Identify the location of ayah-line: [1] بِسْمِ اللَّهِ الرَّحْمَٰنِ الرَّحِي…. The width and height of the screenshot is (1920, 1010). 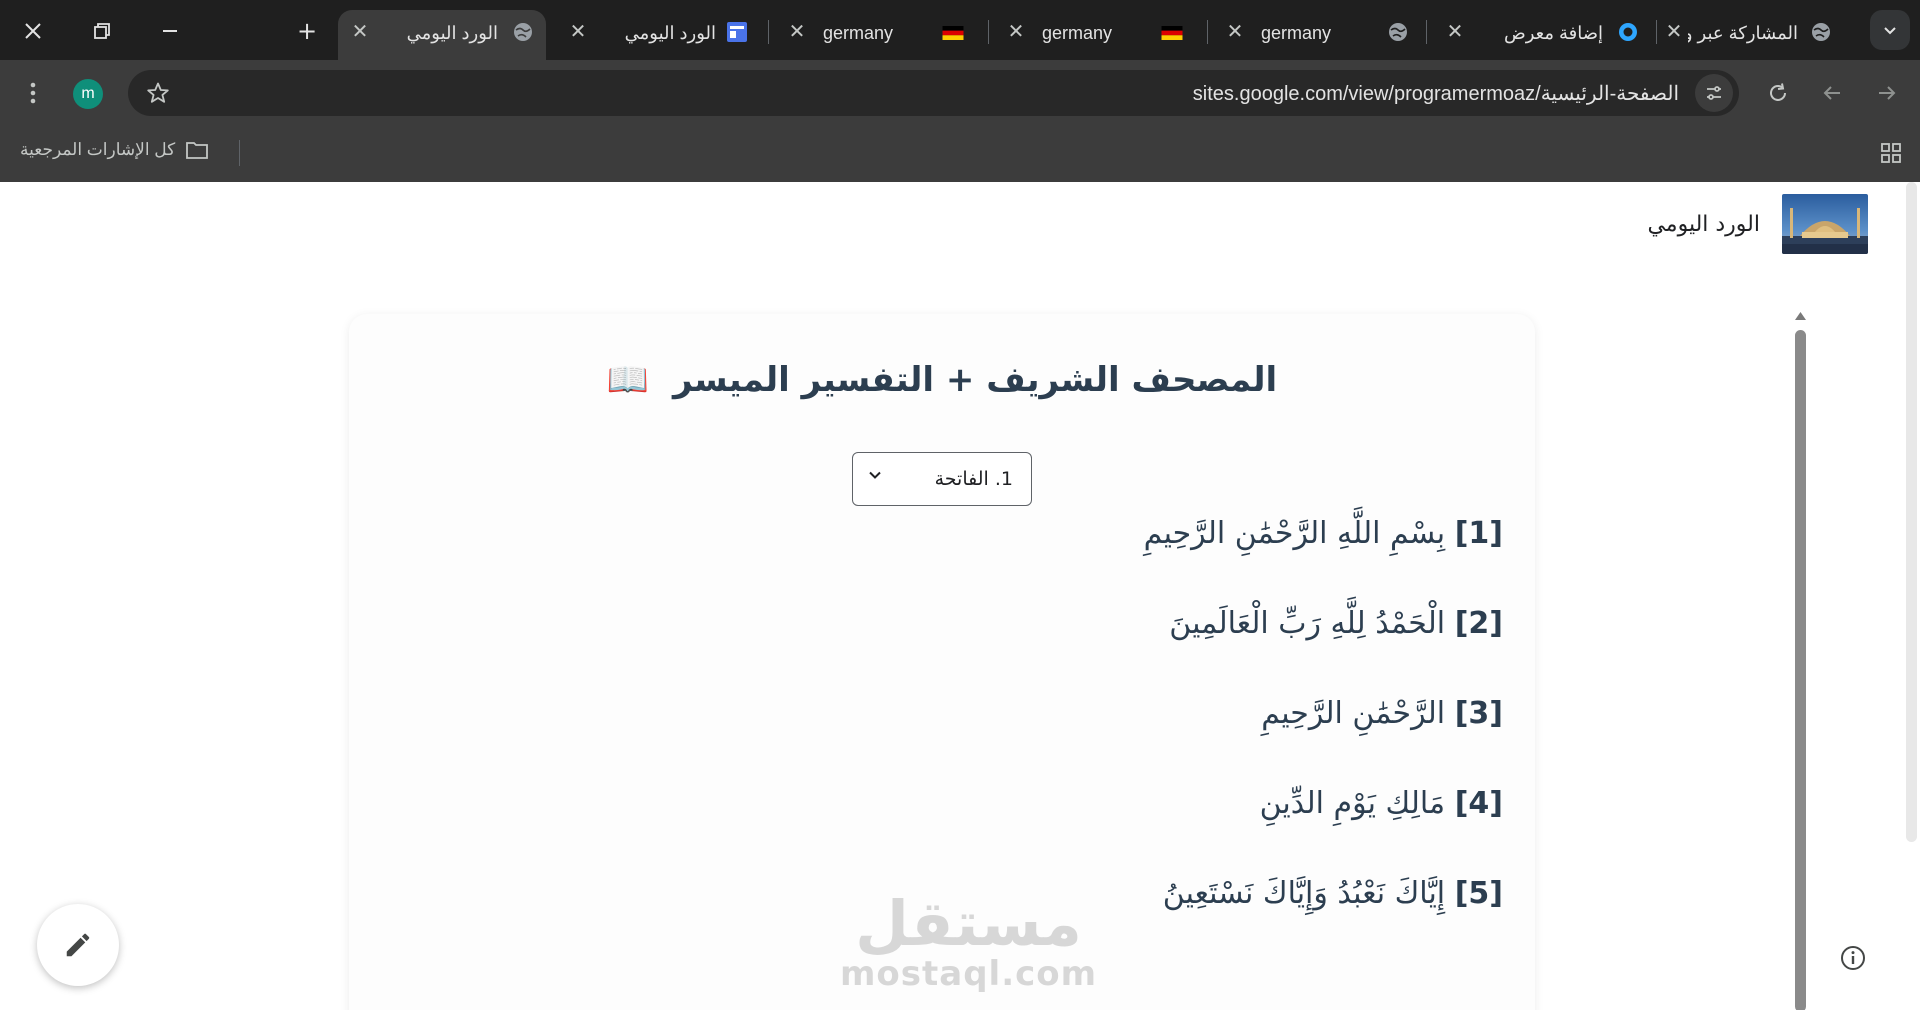
(1323, 533).